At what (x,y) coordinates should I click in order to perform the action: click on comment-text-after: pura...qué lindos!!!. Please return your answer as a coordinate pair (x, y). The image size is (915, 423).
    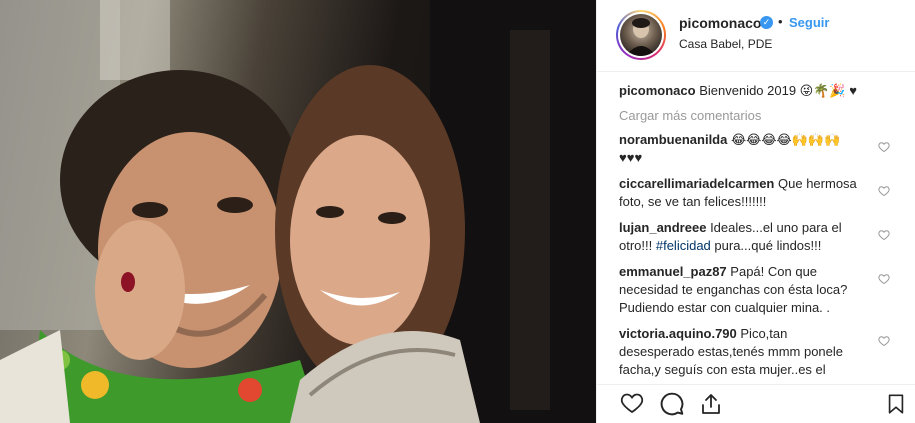
    Looking at the image, I should click on (766, 245).